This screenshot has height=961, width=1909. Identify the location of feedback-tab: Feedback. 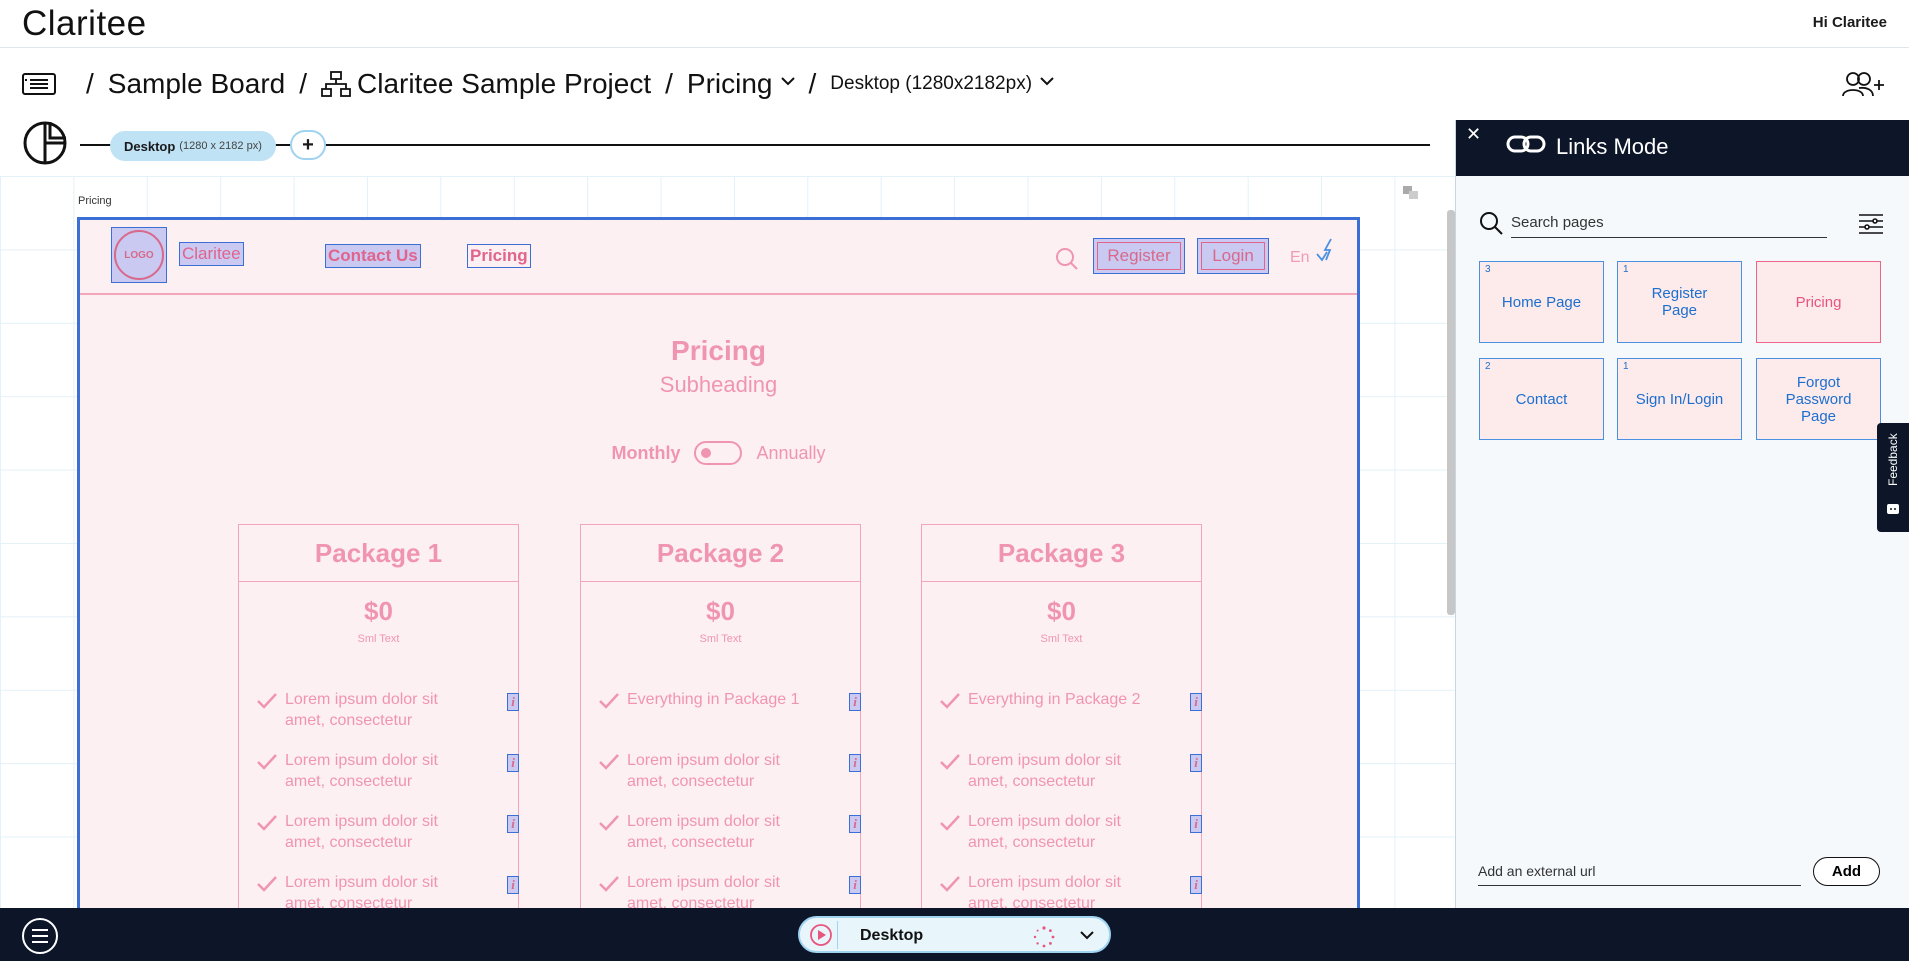
(1893, 477).